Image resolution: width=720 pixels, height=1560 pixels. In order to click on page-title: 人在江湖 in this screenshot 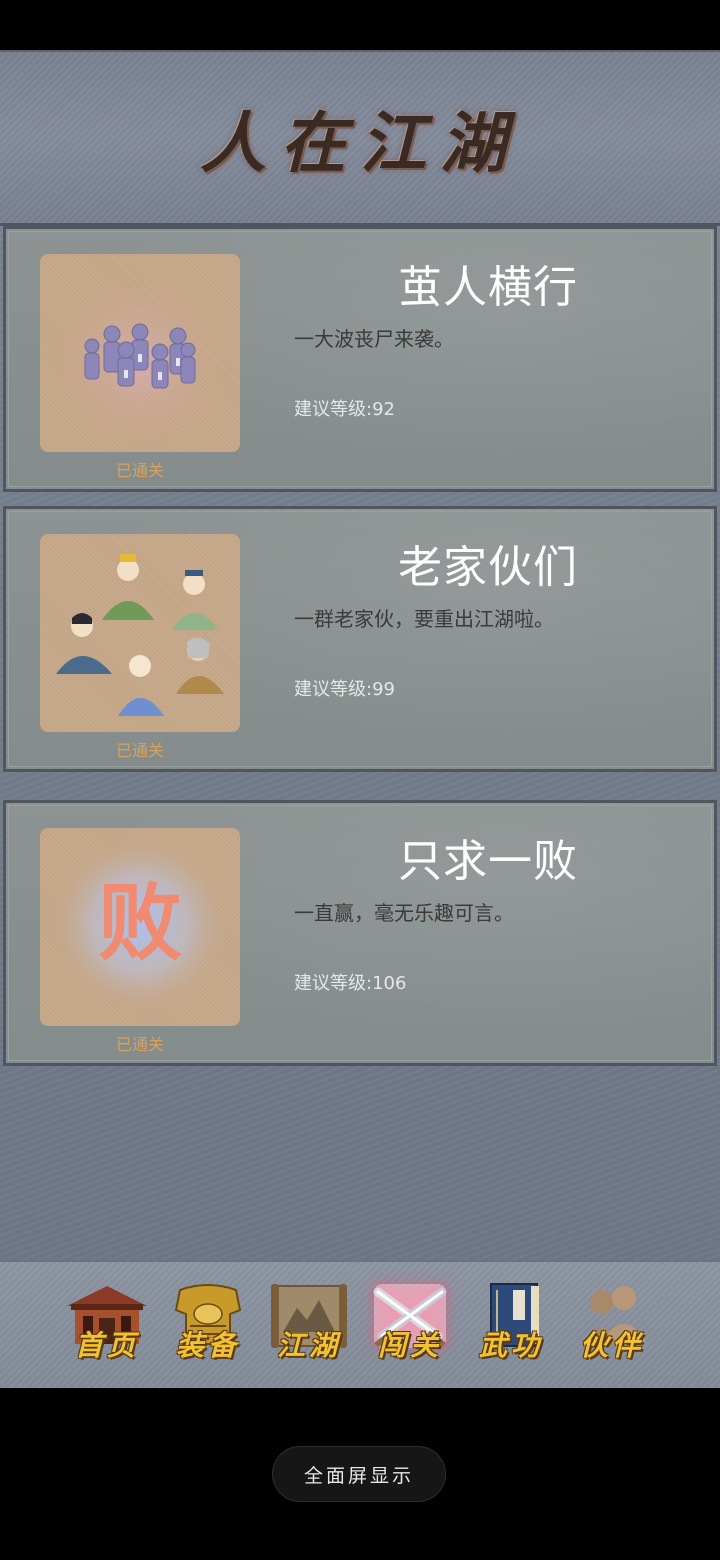, I will do `click(360, 142)`.